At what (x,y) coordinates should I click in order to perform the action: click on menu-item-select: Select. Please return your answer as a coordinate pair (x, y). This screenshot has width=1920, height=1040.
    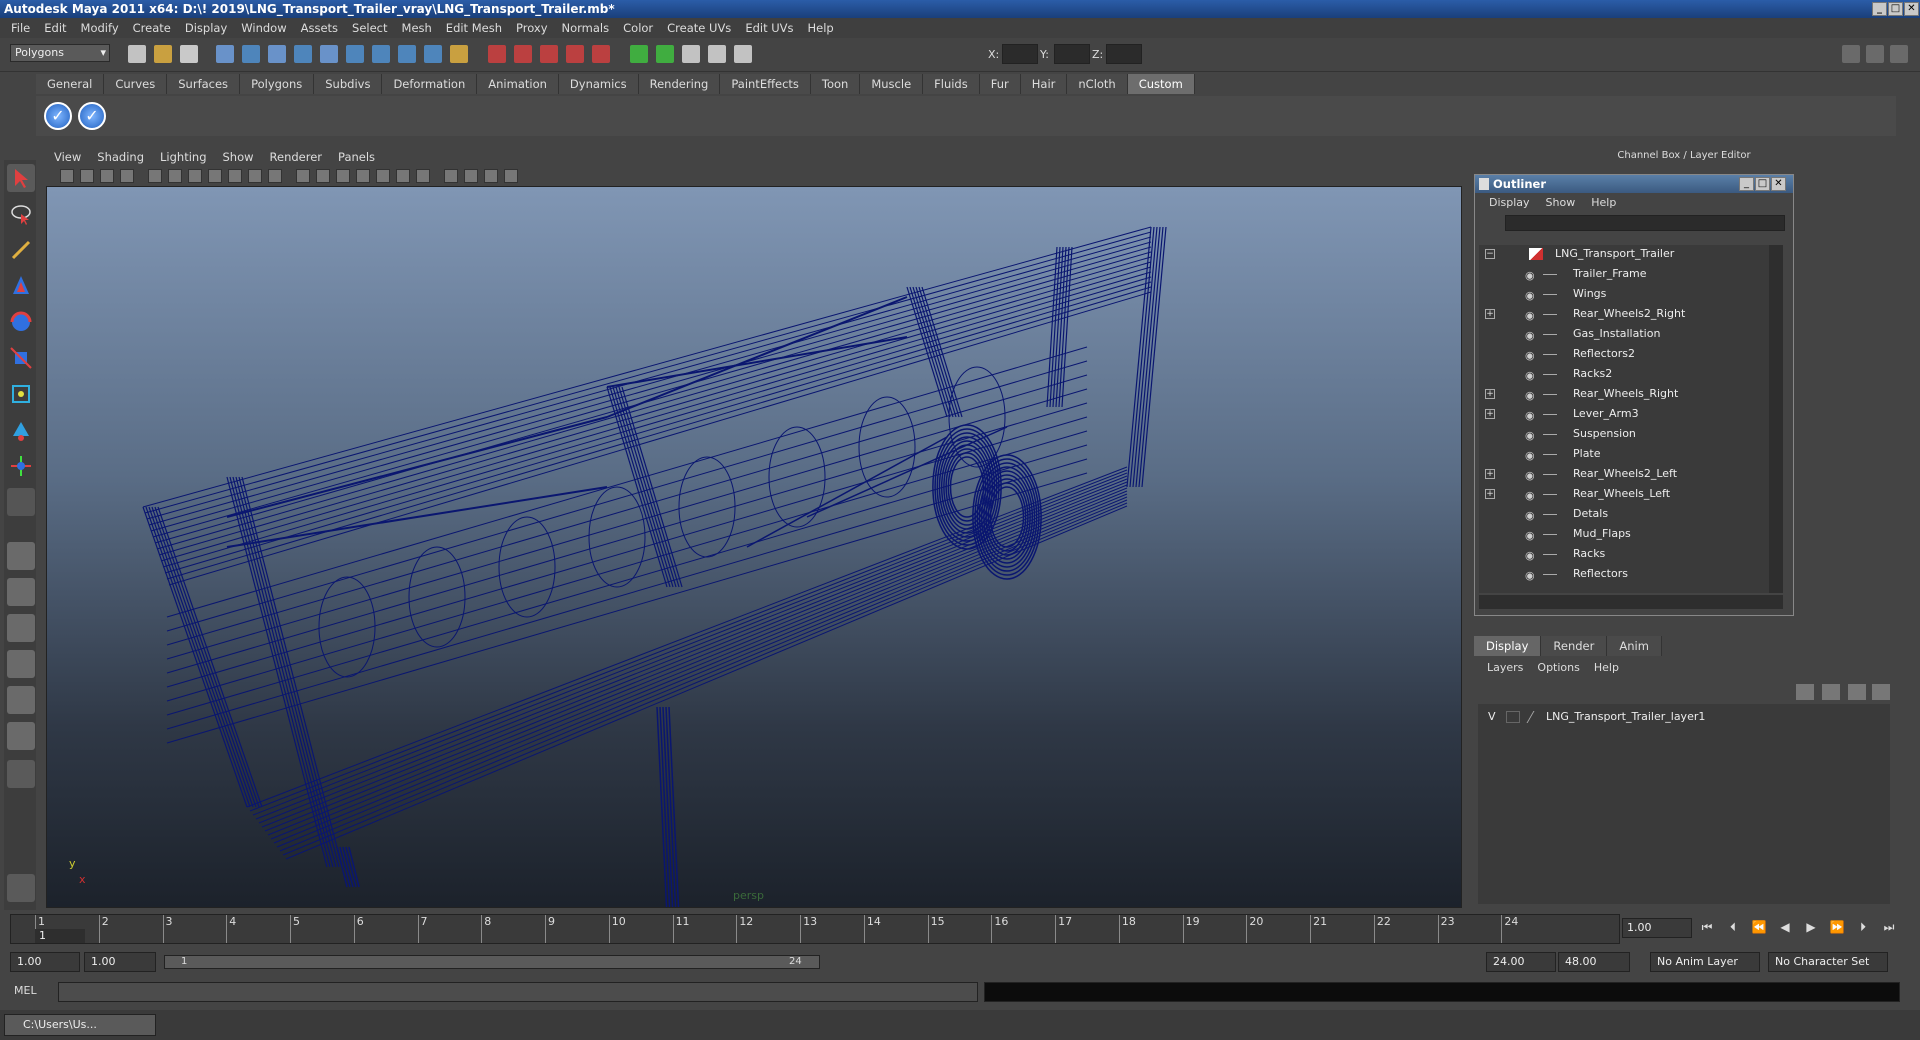
    Looking at the image, I should click on (369, 28).